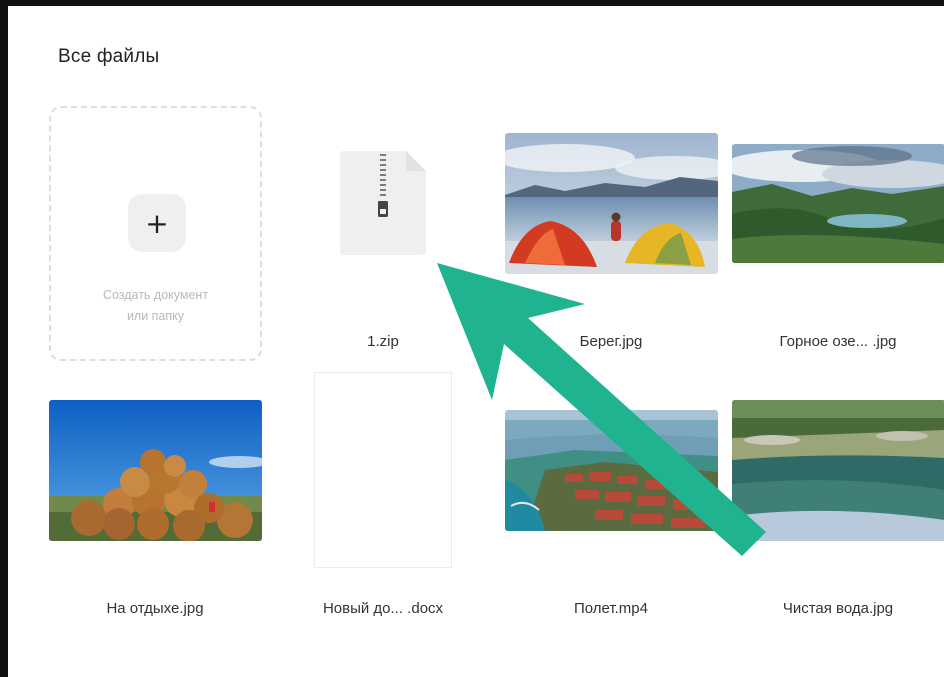  Describe the element at coordinates (155, 305) in the screenshot. I see `create-card-label: Создать документ или папку` at that location.